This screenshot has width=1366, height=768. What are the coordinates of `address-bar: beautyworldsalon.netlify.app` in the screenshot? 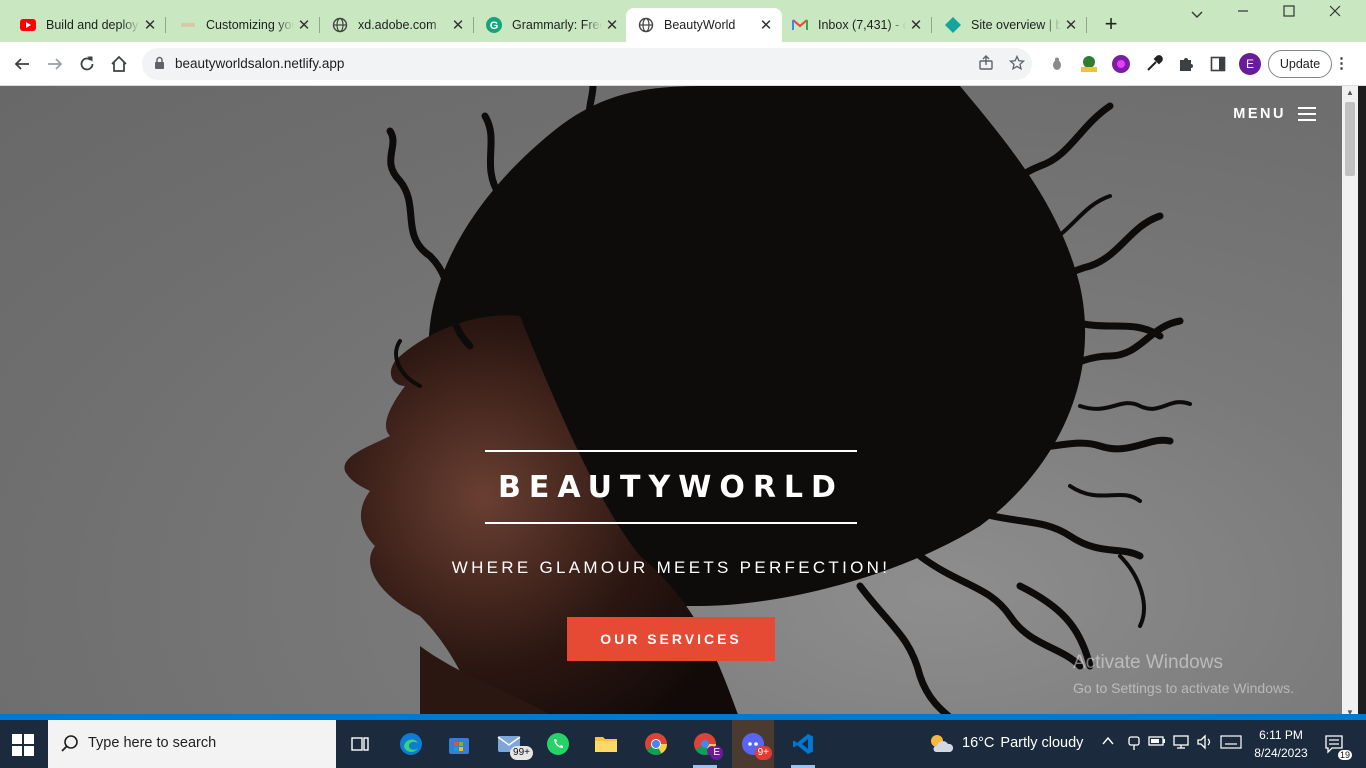 It's located at (587, 64).